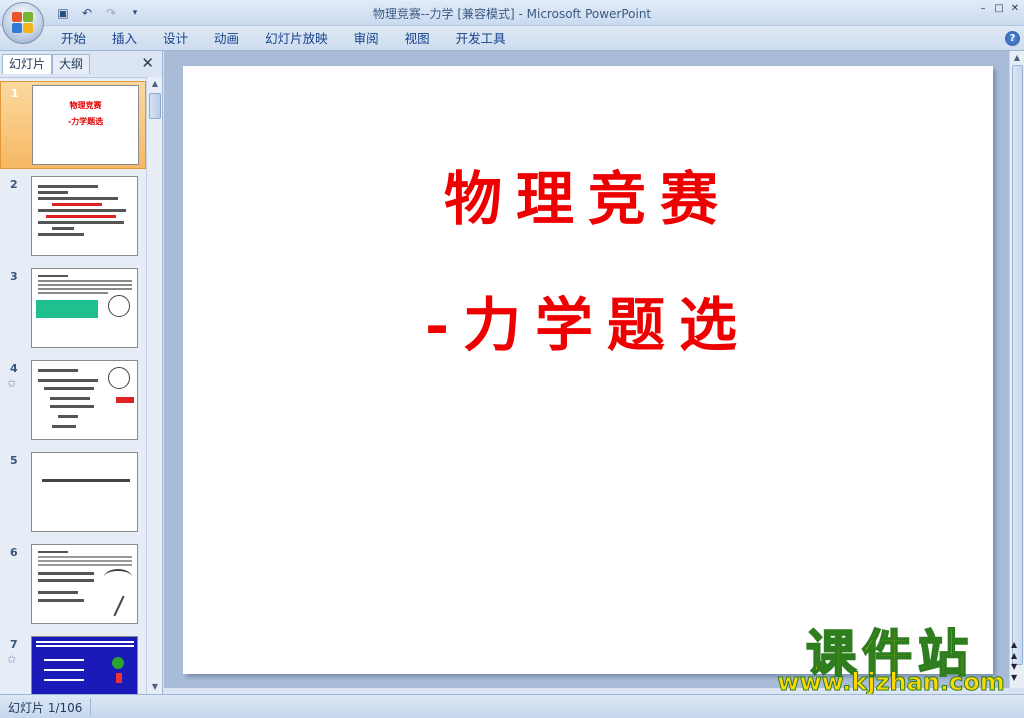 This screenshot has height=718, width=1024. I want to click on slide-thumbnail-7: 7 ✩, so click(73, 663).